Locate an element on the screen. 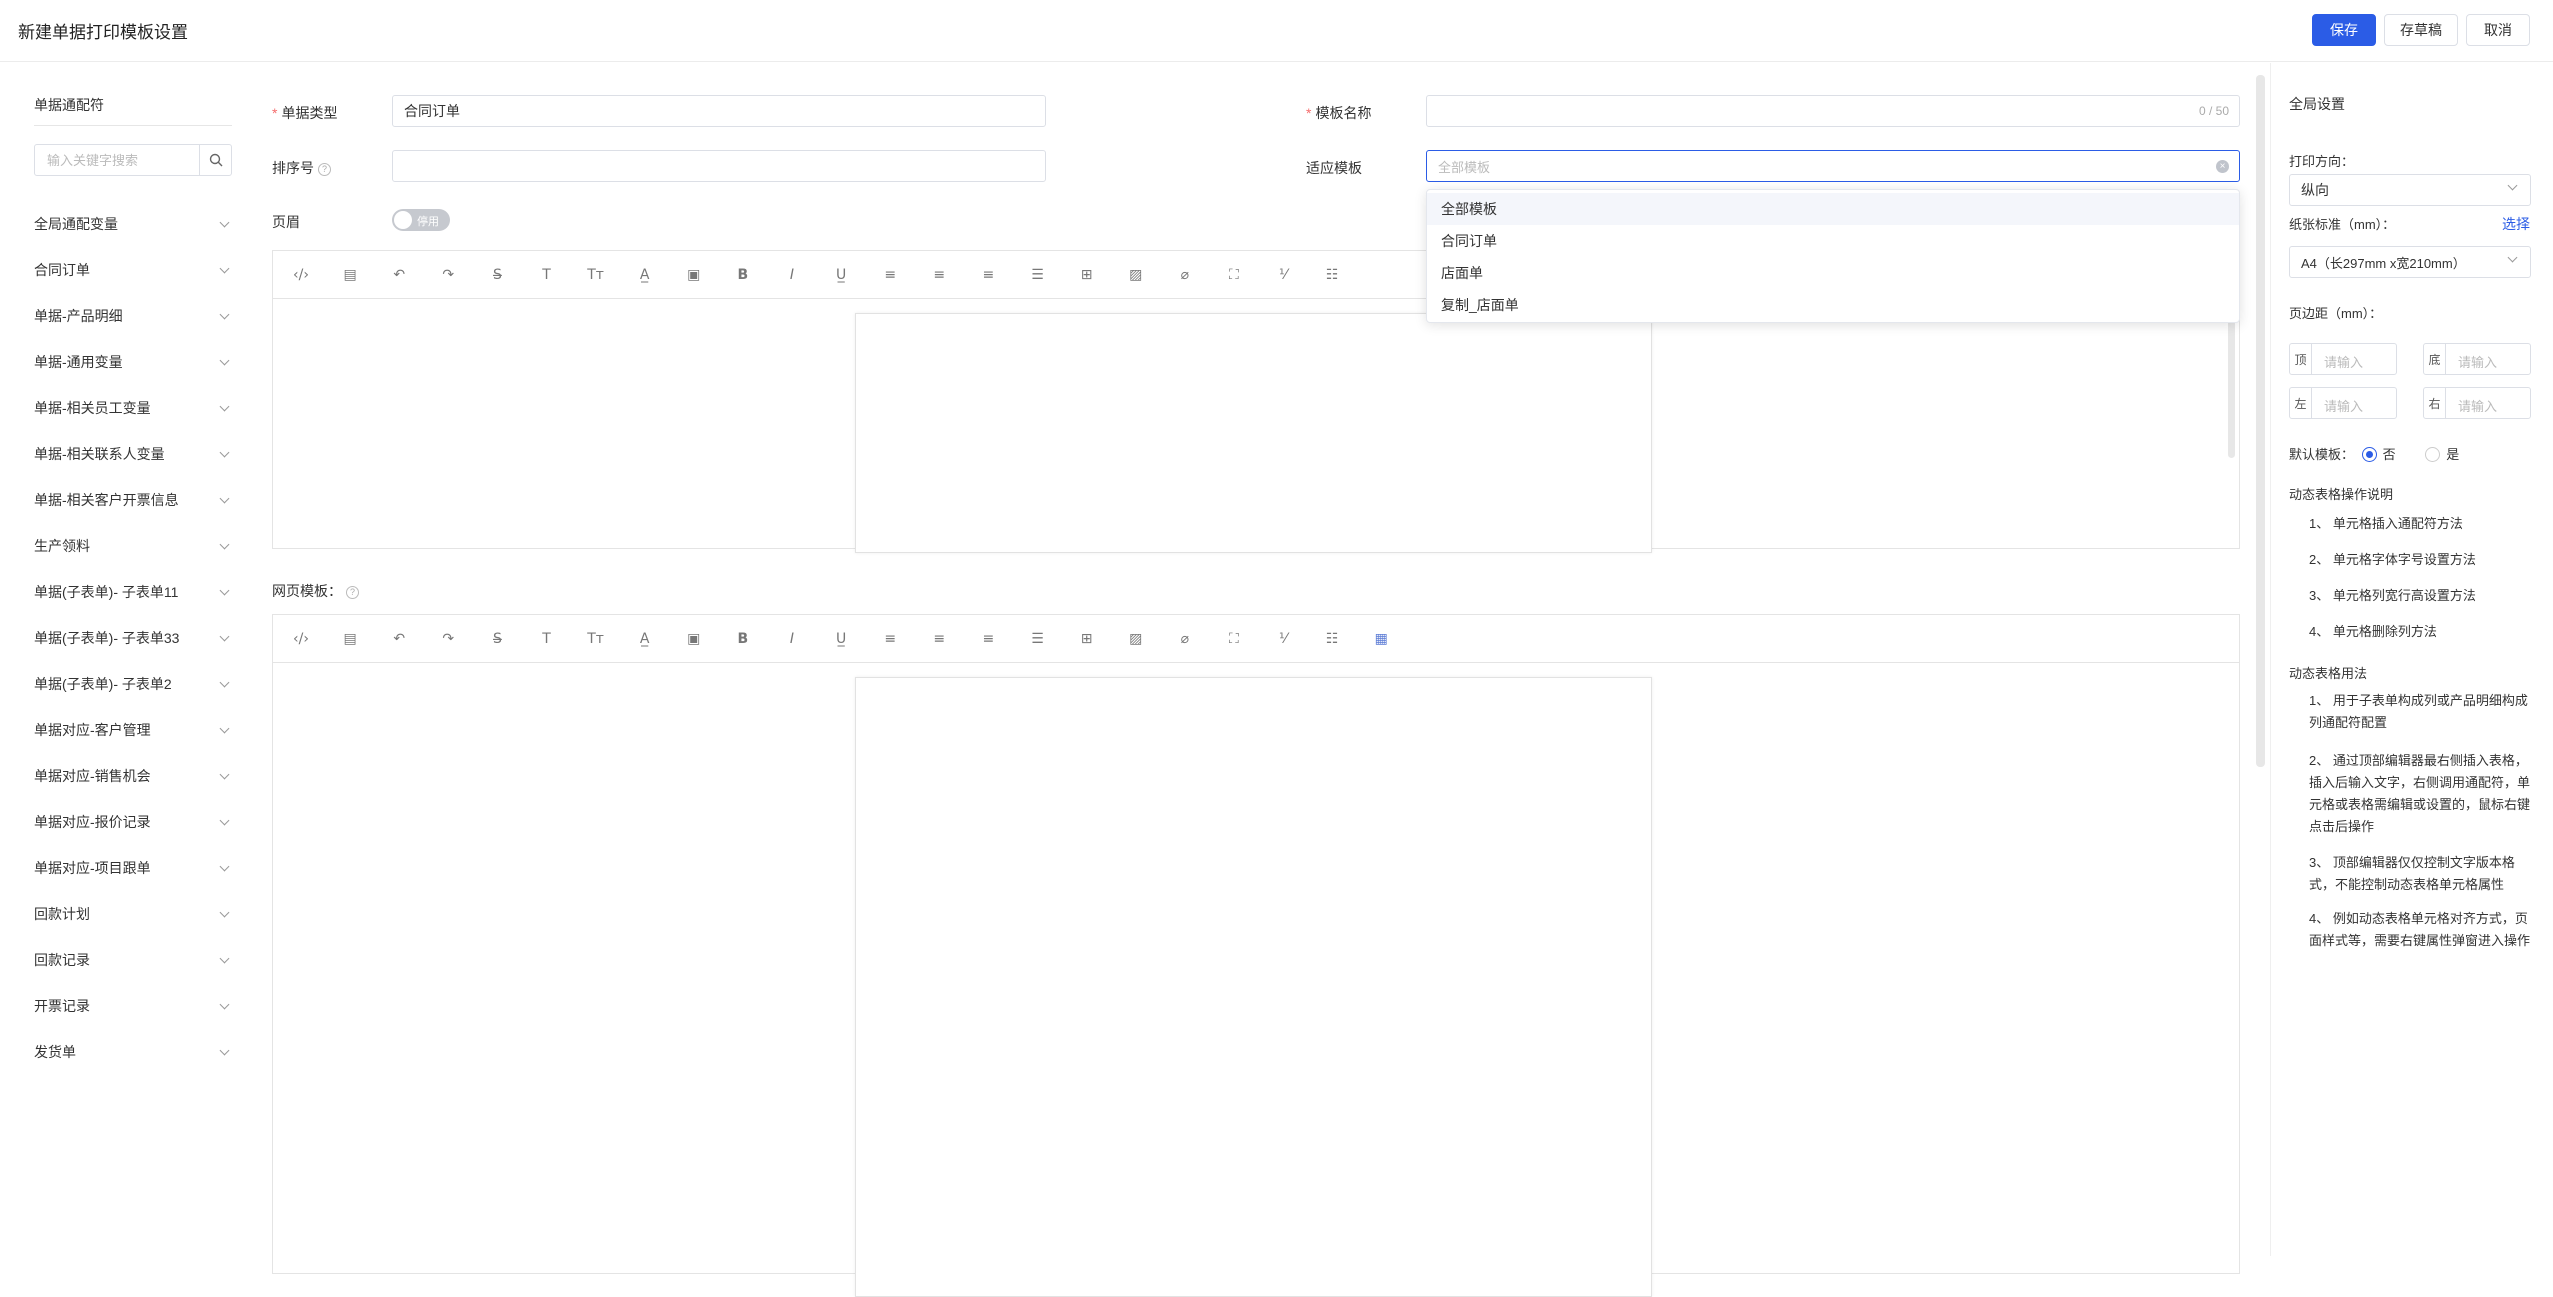 This screenshot has height=1297, width=2553. wildcard-menu-item: 单据-相关客户开票信息 is located at coordinates (133, 500).